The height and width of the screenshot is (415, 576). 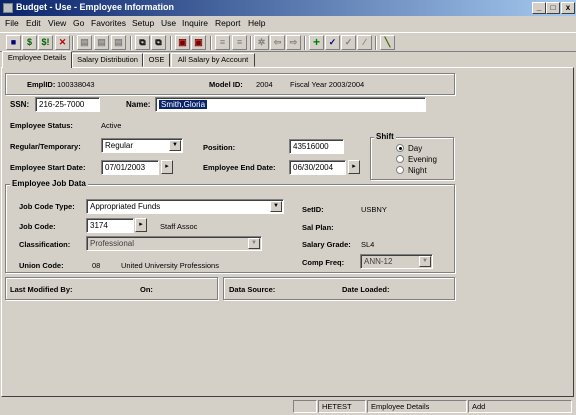 What do you see at coordinates (76, 84) in the screenshot?
I see `emplid-value: 100338043` at bounding box center [76, 84].